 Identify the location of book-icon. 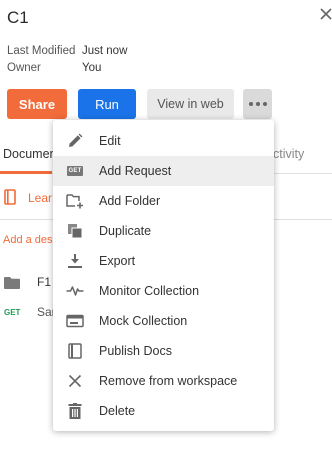
(10, 197).